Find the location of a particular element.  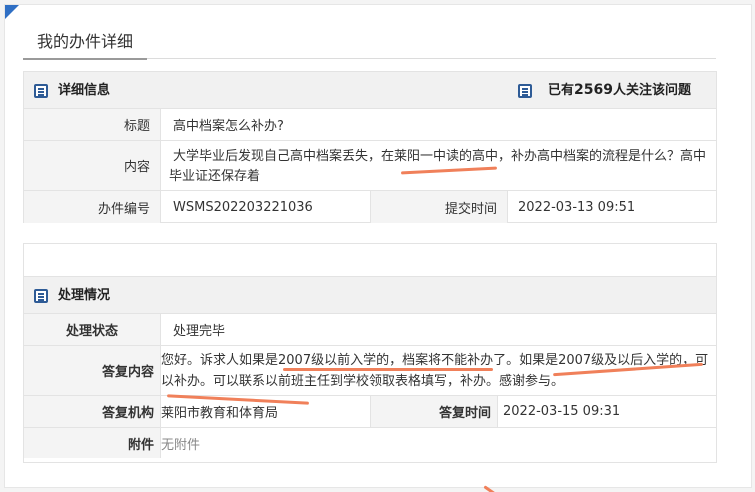

corner-marker is located at coordinates (12, 12).